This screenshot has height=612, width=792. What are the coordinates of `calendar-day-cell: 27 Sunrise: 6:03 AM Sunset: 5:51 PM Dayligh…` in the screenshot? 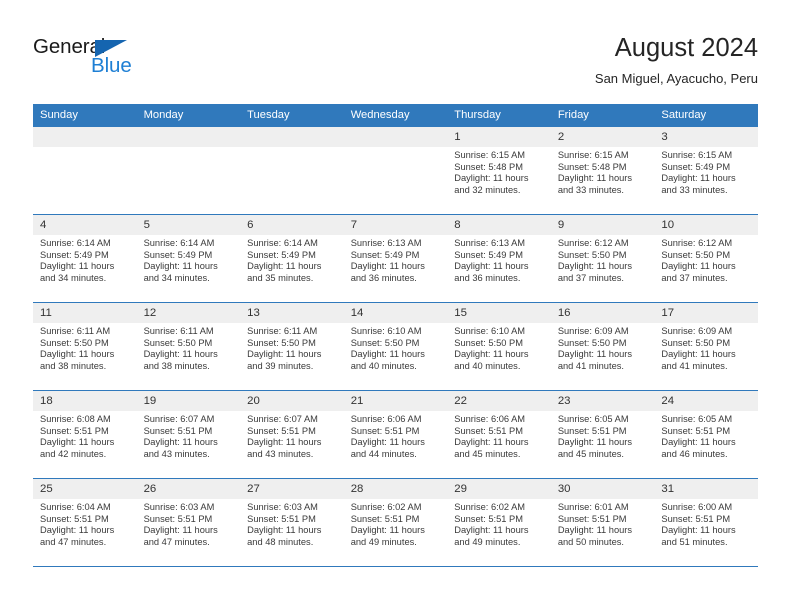 It's located at (292, 522).